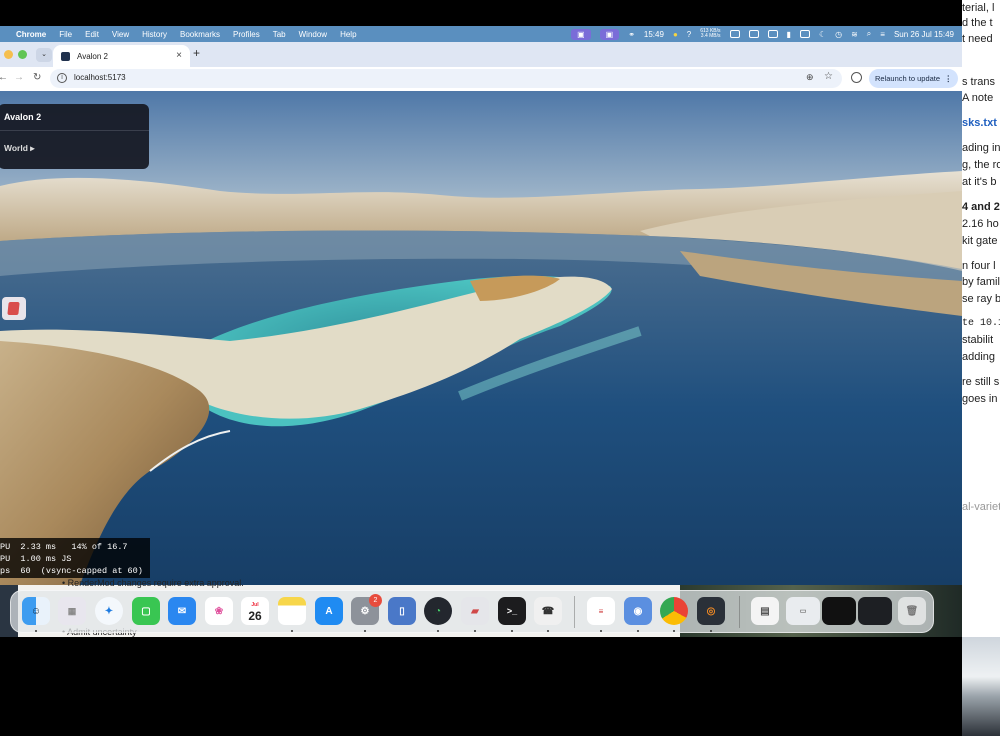 The height and width of the screenshot is (736, 1000). What do you see at coordinates (23, 117) in the screenshot?
I see `panel-title: Avalon 2` at bounding box center [23, 117].